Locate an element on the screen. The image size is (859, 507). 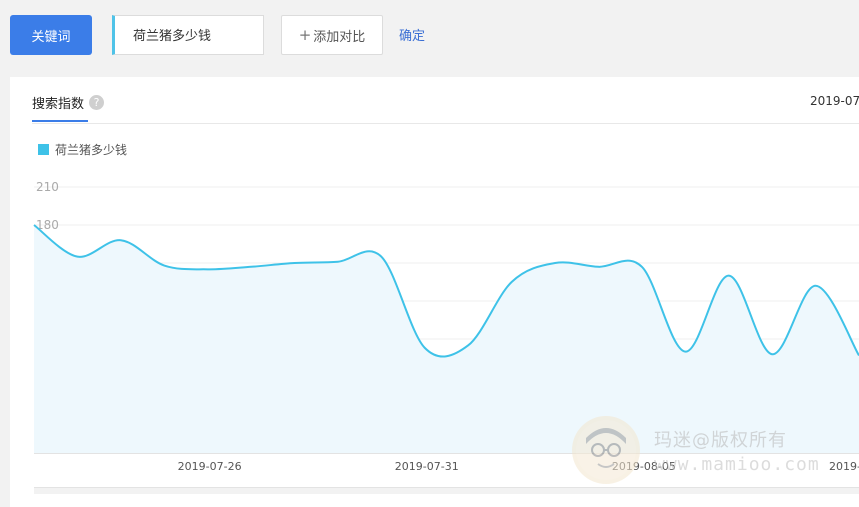
y-tick-label: 210 is located at coordinates (47, 187).